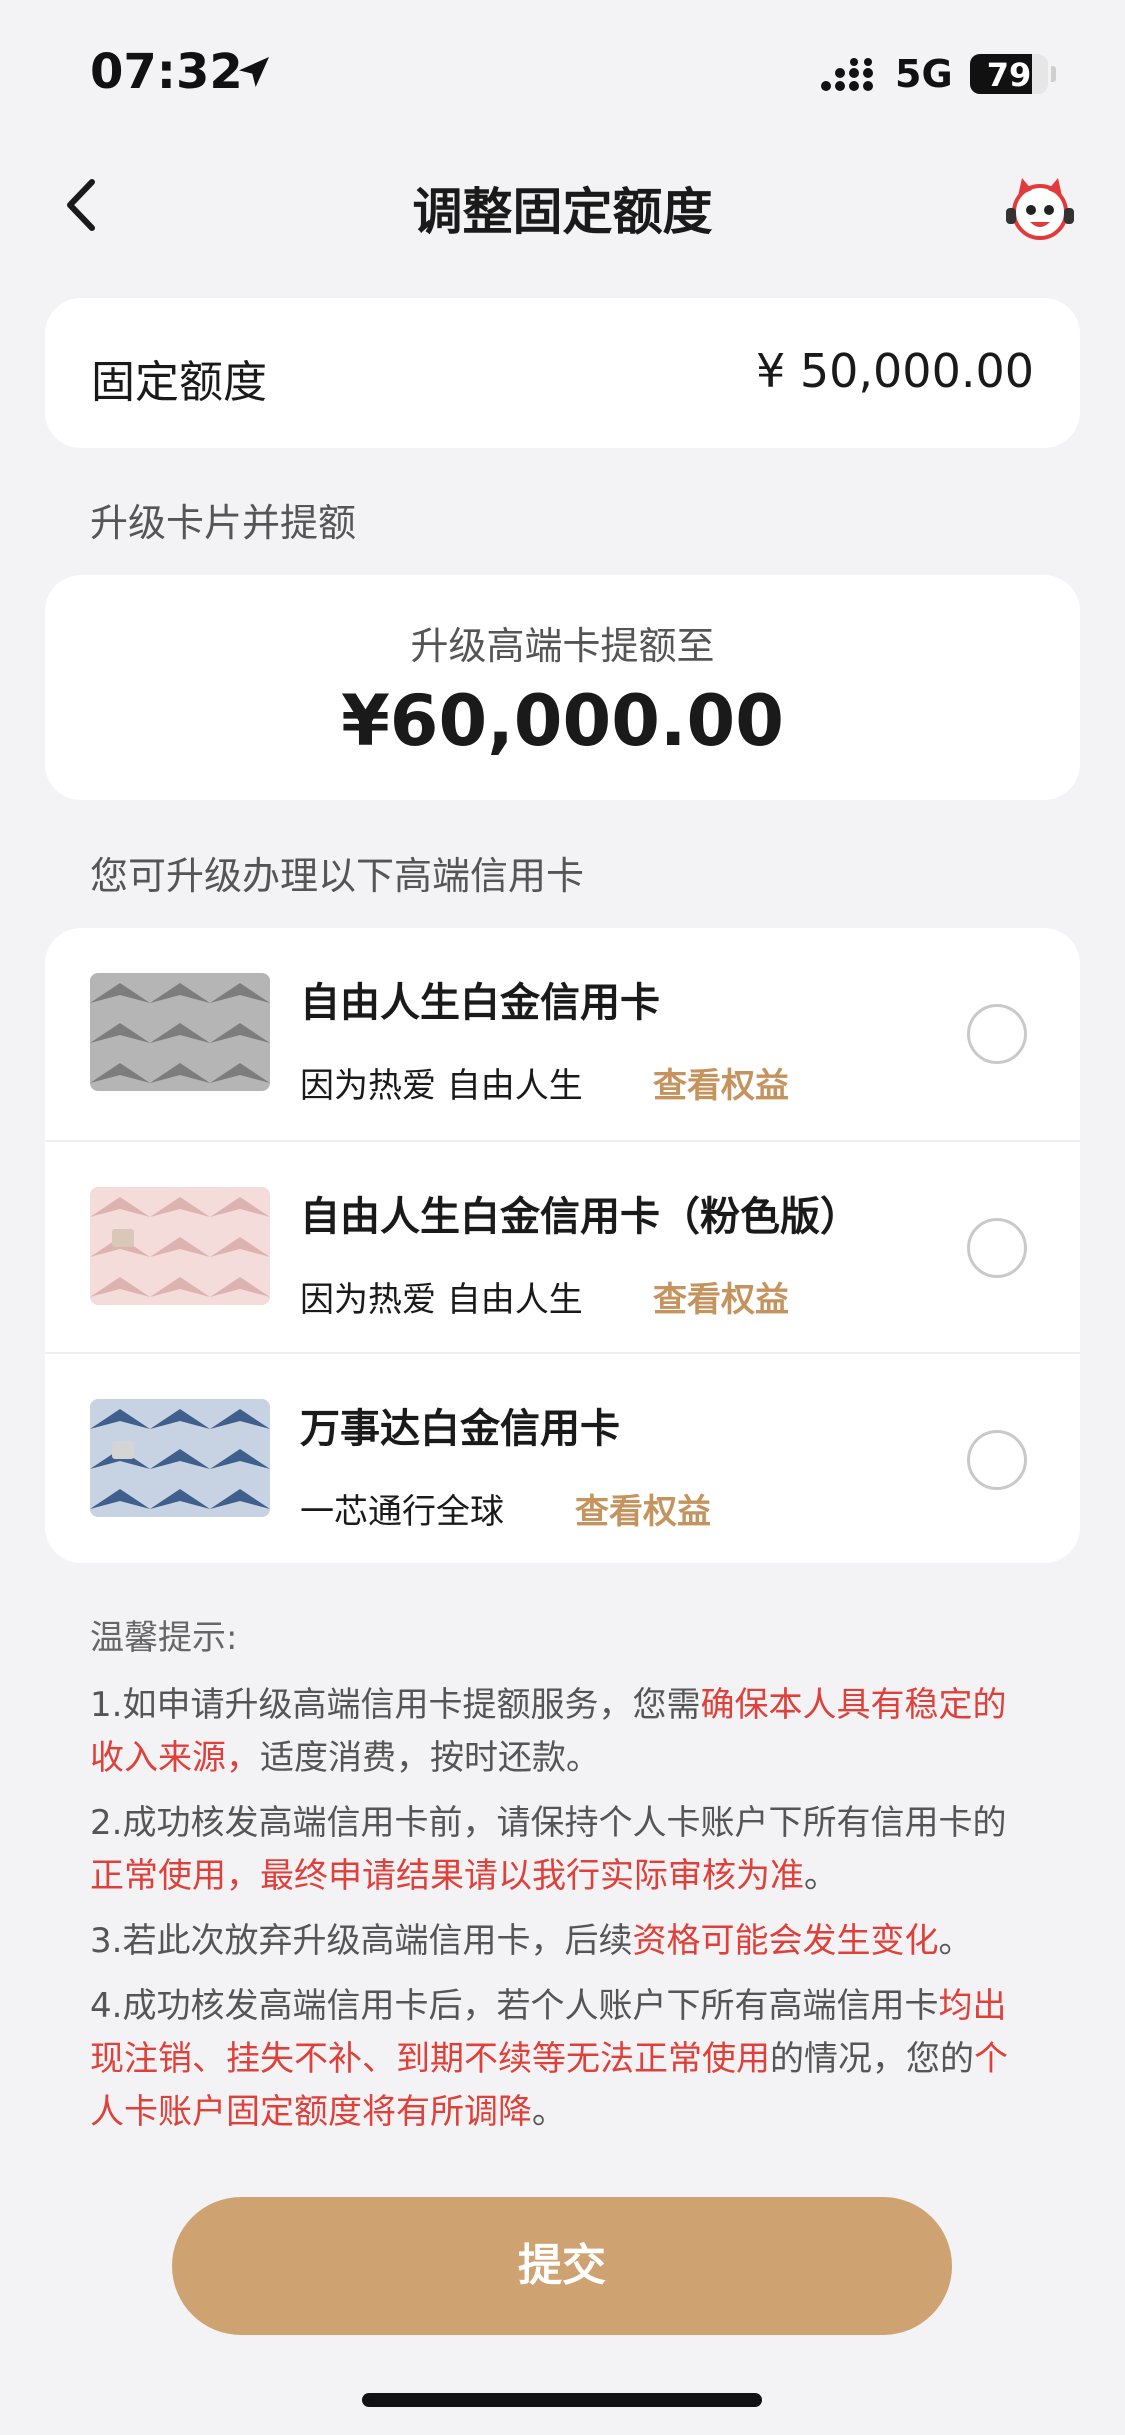 The width and height of the screenshot is (1125, 2435). Describe the element at coordinates (562, 2266) in the screenshot. I see `submit-button: 提交` at that location.